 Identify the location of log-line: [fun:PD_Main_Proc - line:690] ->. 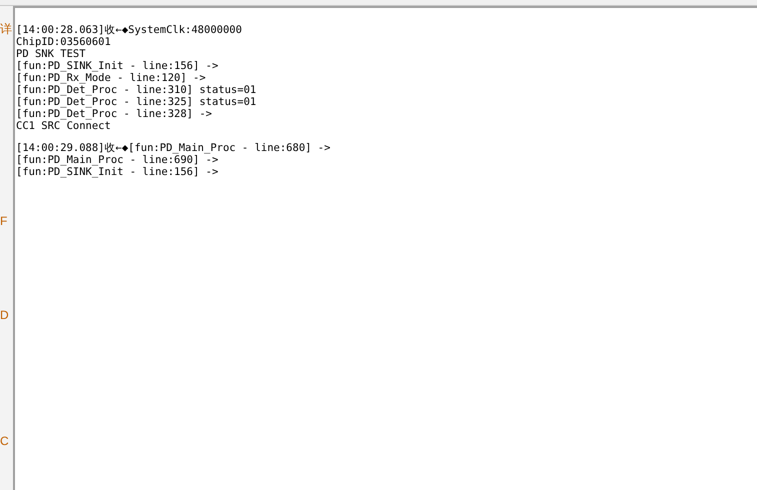
(118, 160).